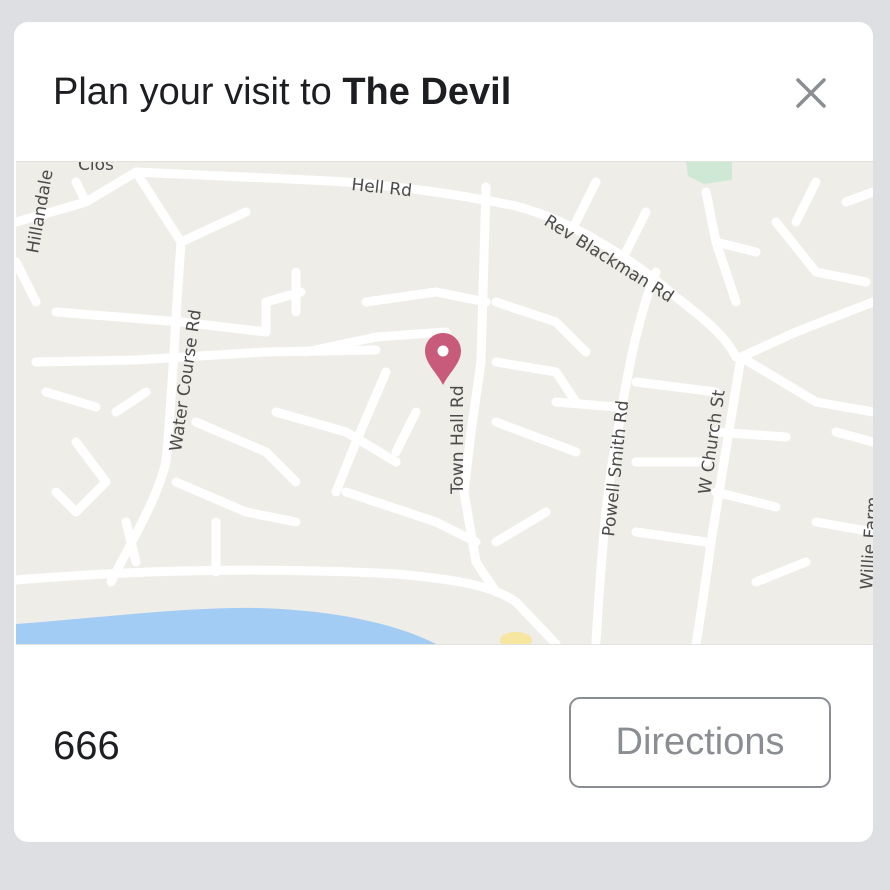  Describe the element at coordinates (427, 92) in the screenshot. I see `venue-name: The Devil` at that location.